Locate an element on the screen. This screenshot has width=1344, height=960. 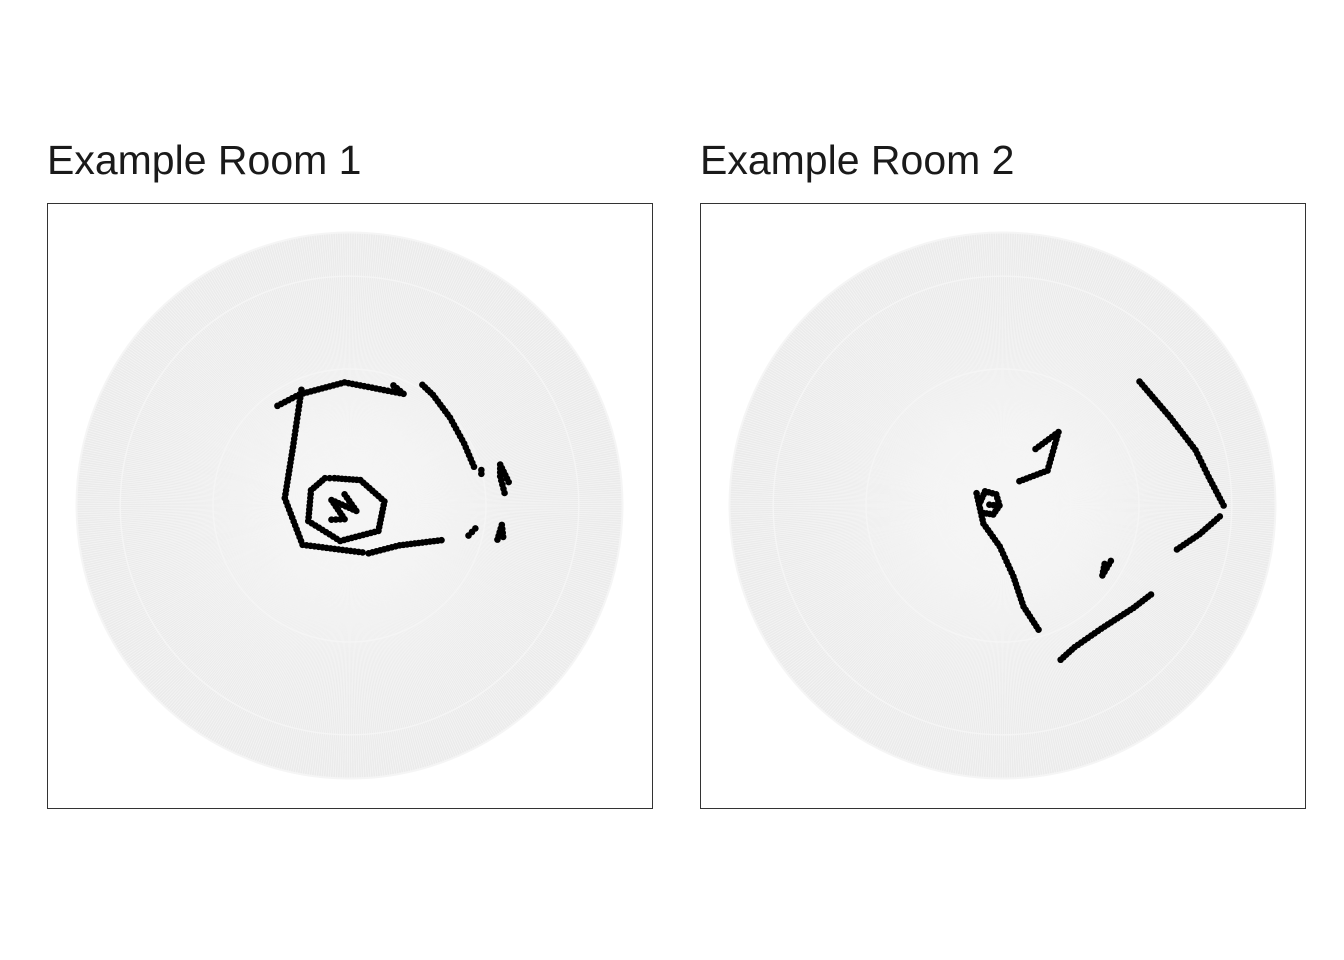
panel-title-2: Example Room 2 is located at coordinates (857, 160).